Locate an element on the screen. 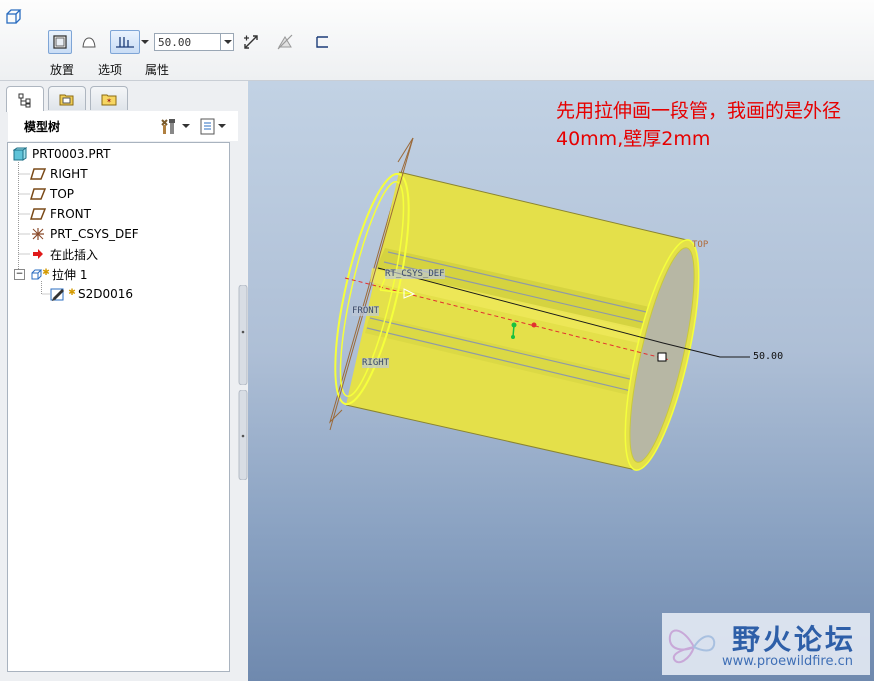 Image resolution: width=874 pixels, height=681 pixels. datum-label-right: RIGHT is located at coordinates (376, 363).